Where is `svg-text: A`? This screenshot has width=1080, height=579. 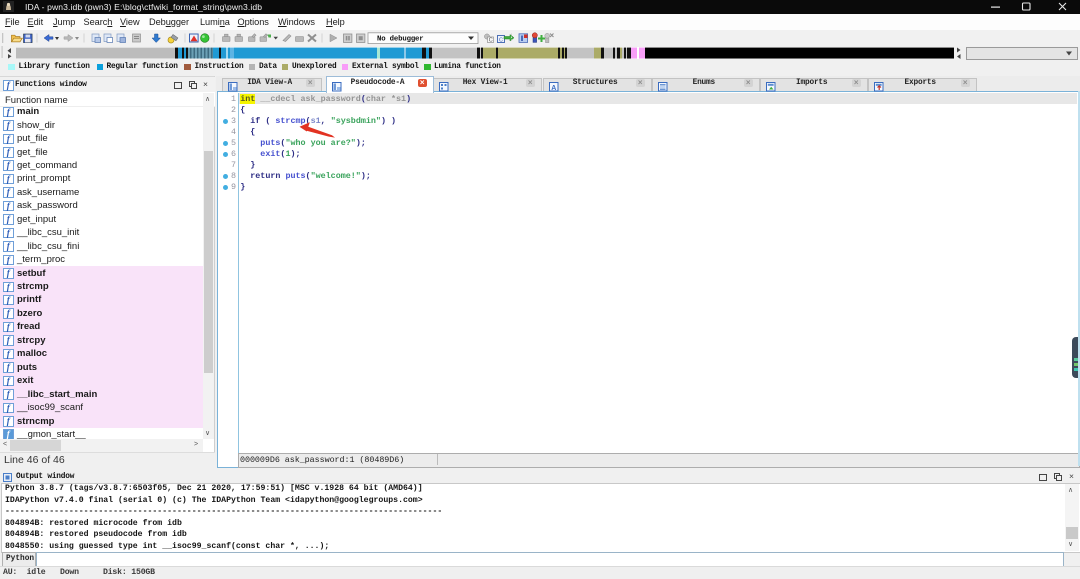
svg-text: A is located at coordinates (553, 87).